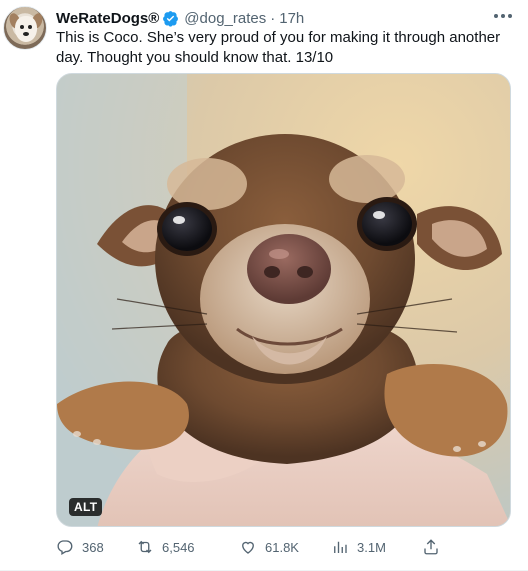 This screenshot has width=528, height=571. What do you see at coordinates (80, 547) in the screenshot?
I see `reply-button: 368` at bounding box center [80, 547].